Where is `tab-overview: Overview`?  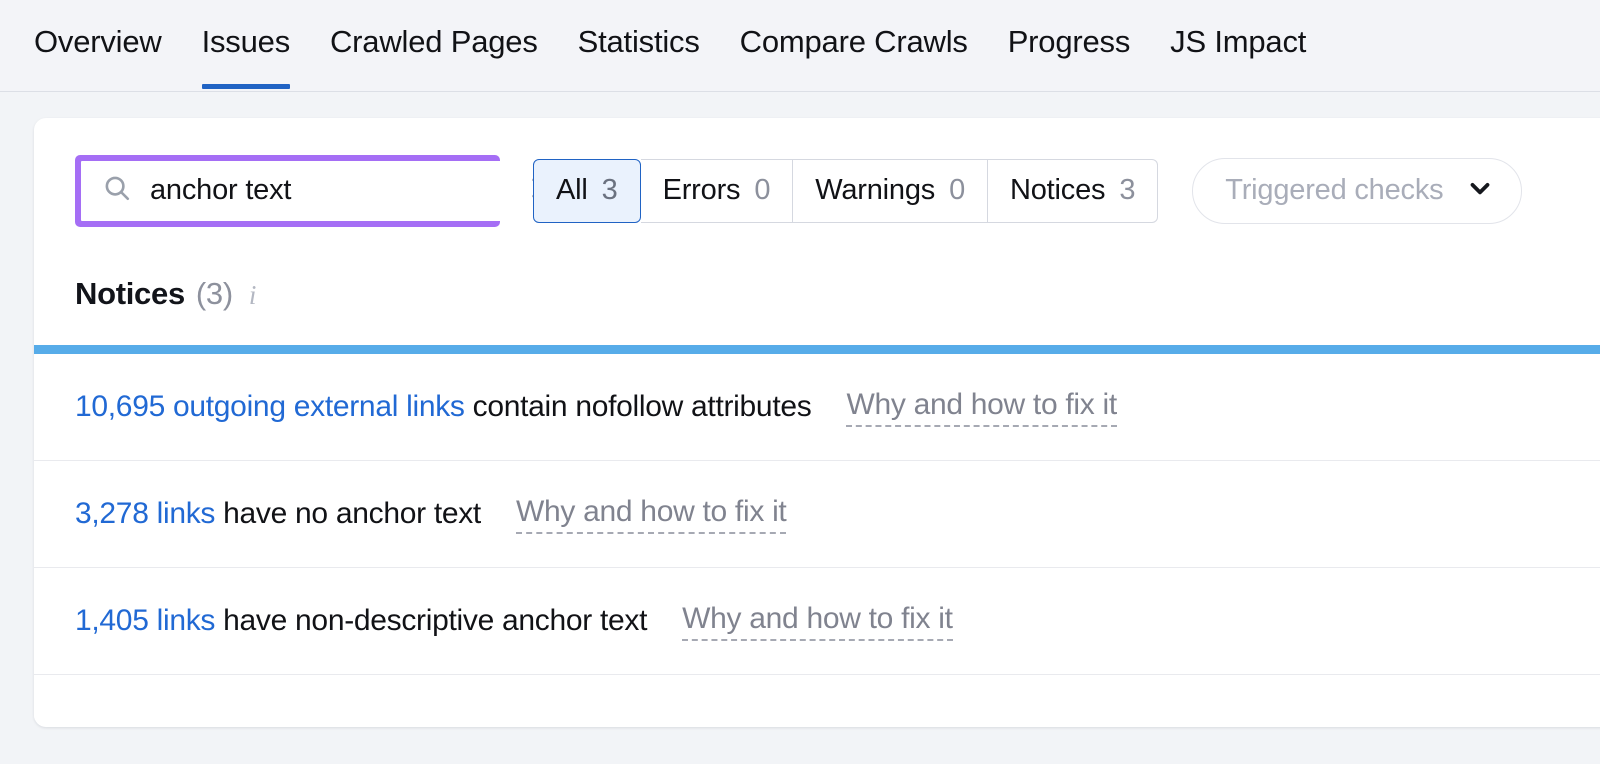
tab-overview: Overview is located at coordinates (108, 45).